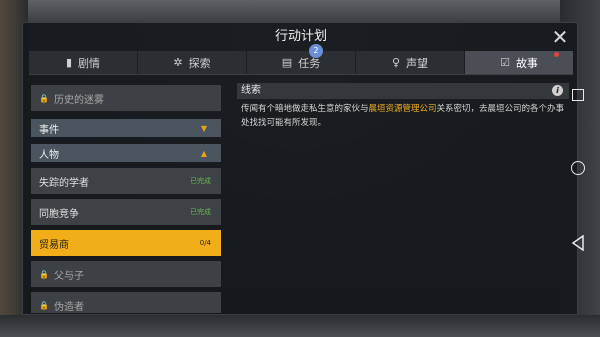 Image resolution: width=600 pixels, height=337 pixels. What do you see at coordinates (300, 326) in the screenshot?
I see `background-structure-bottom` at bounding box center [300, 326].